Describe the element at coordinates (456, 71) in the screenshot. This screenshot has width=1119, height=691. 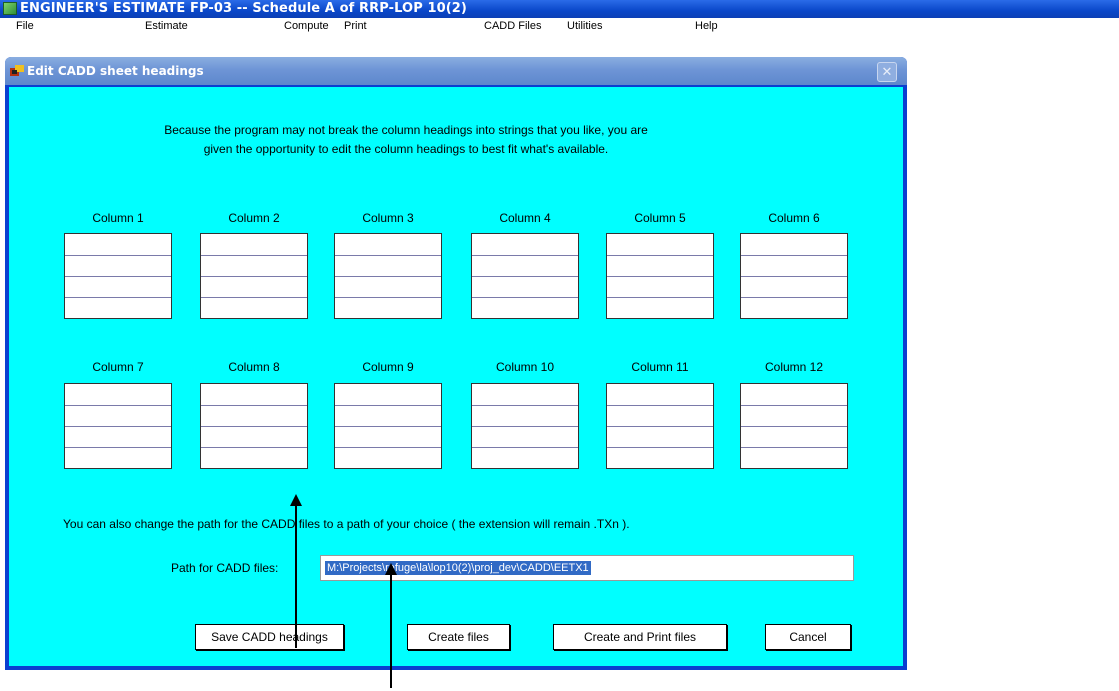
I see `dialog-titlebar: Edit CADD sheet headings ✕` at that location.